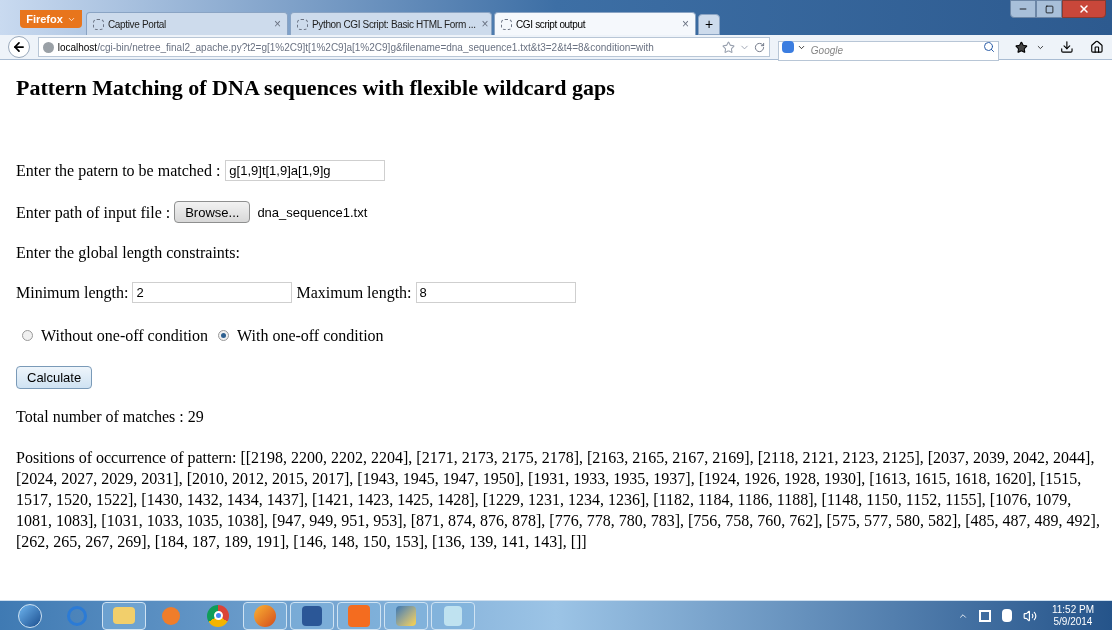 The height and width of the screenshot is (630, 1112). What do you see at coordinates (212, 292) in the screenshot?
I see `min-length-field: 2` at bounding box center [212, 292].